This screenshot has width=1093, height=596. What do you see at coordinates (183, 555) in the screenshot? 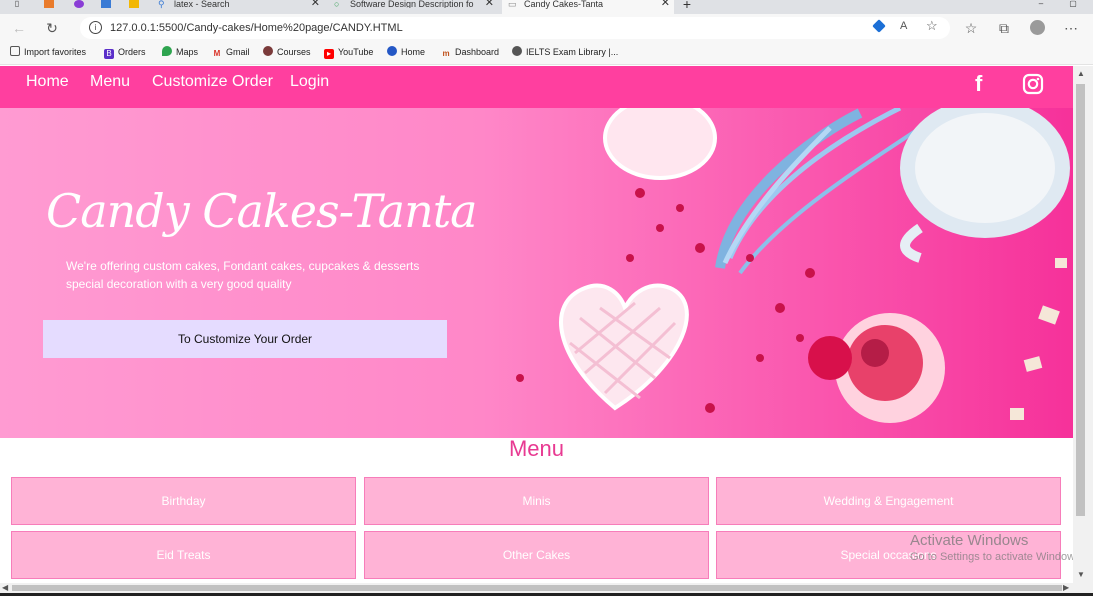
I see `menu-card-eid-treats: Eid Treats` at bounding box center [183, 555].